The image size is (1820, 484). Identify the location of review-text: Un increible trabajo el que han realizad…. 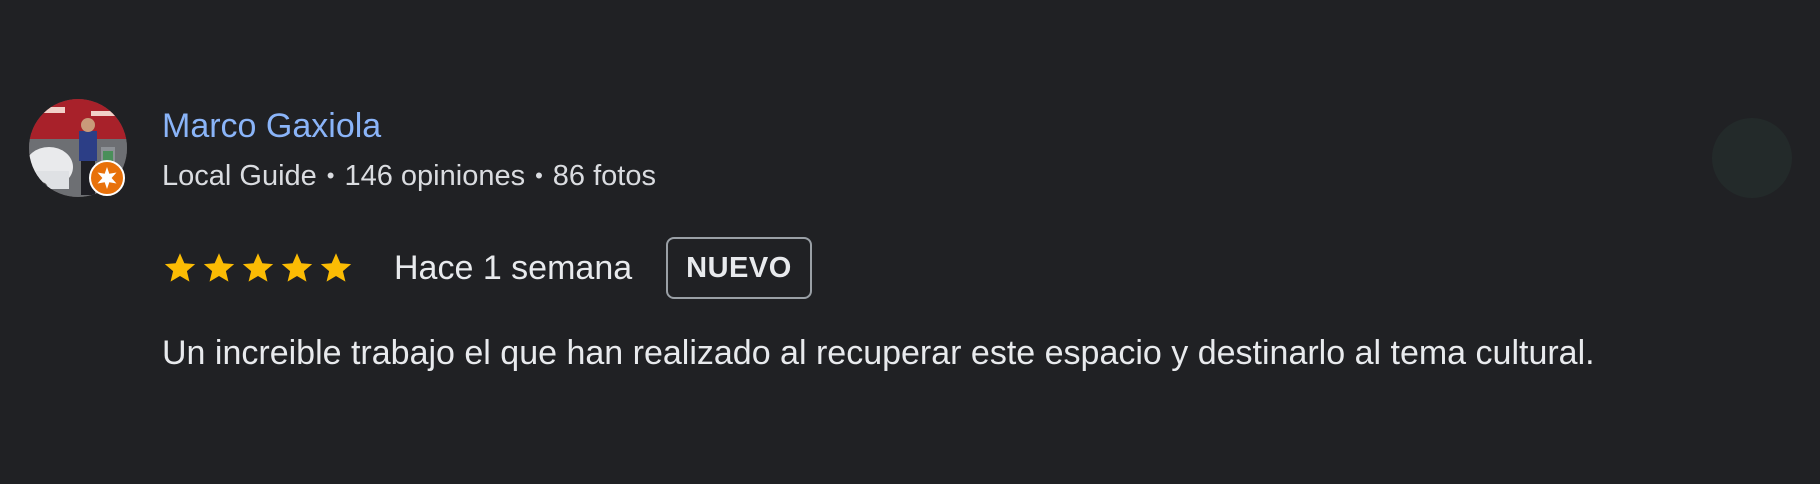
(878, 353).